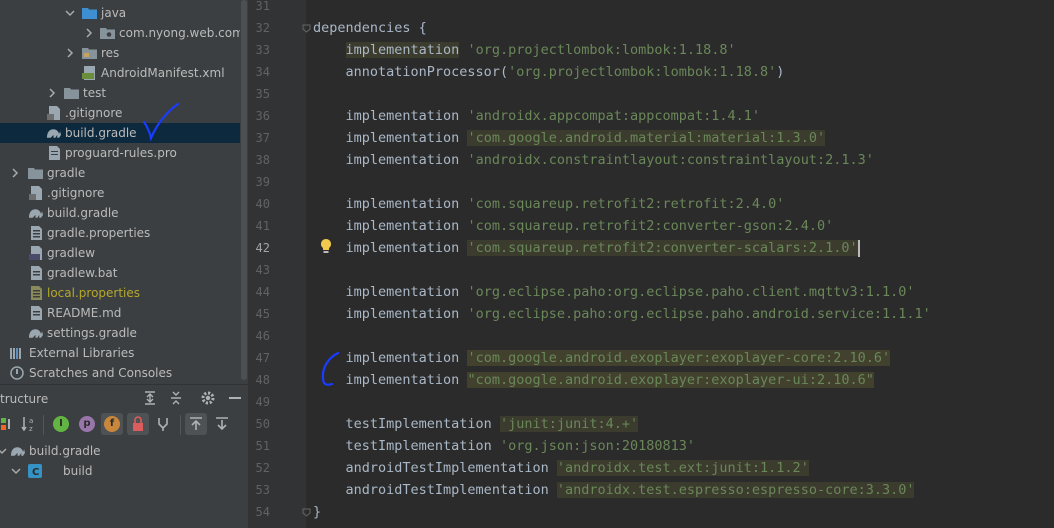 The width and height of the screenshot is (1054, 528). What do you see at coordinates (181, 33) in the screenshot?
I see `tree-item-label: com.nyong.web.com` at bounding box center [181, 33].